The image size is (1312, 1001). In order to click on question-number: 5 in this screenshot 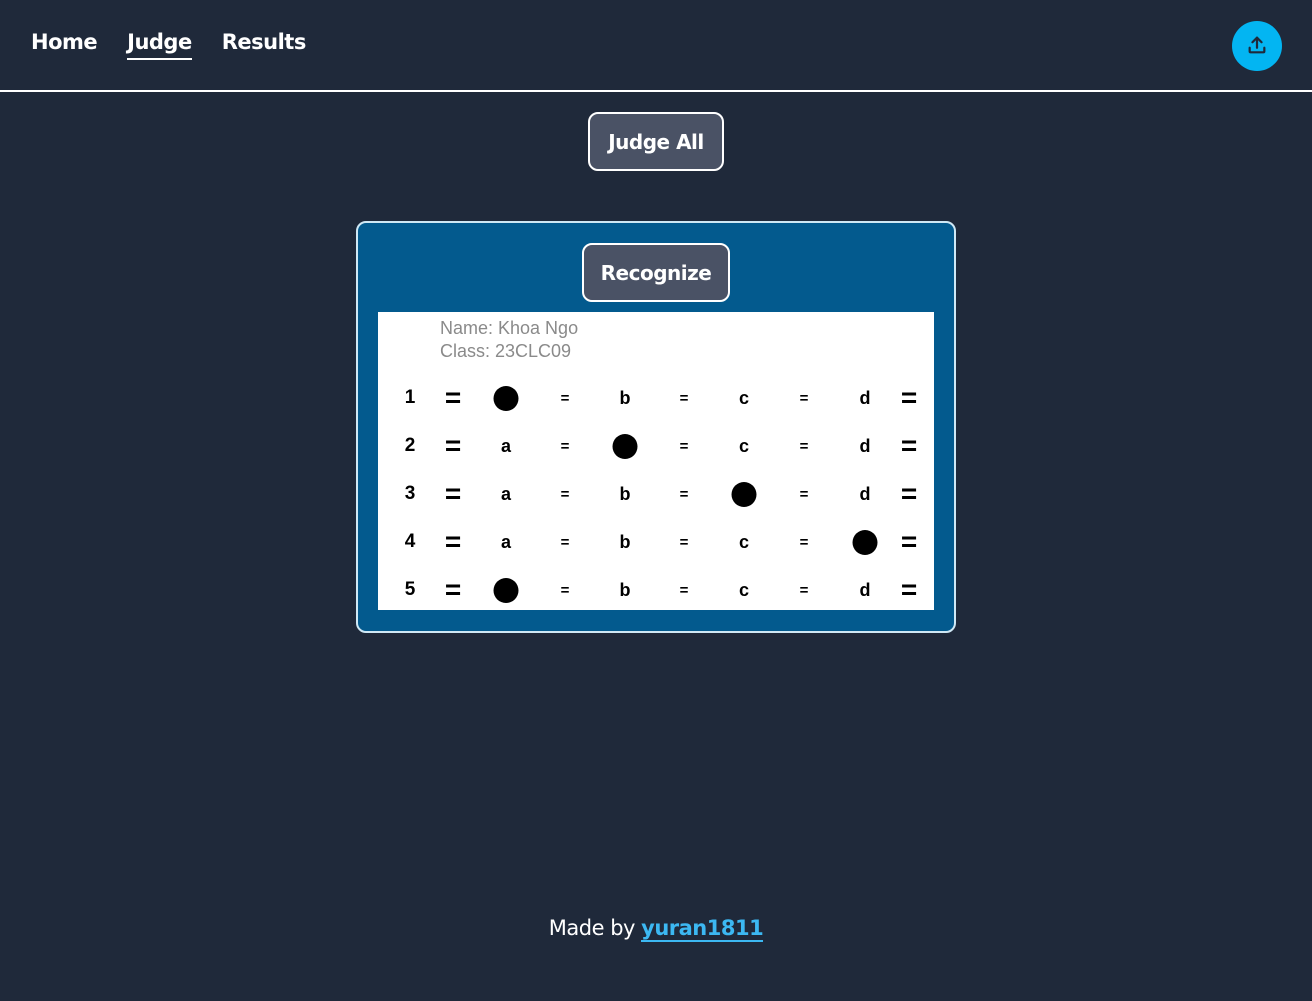, I will do `click(410, 589)`.